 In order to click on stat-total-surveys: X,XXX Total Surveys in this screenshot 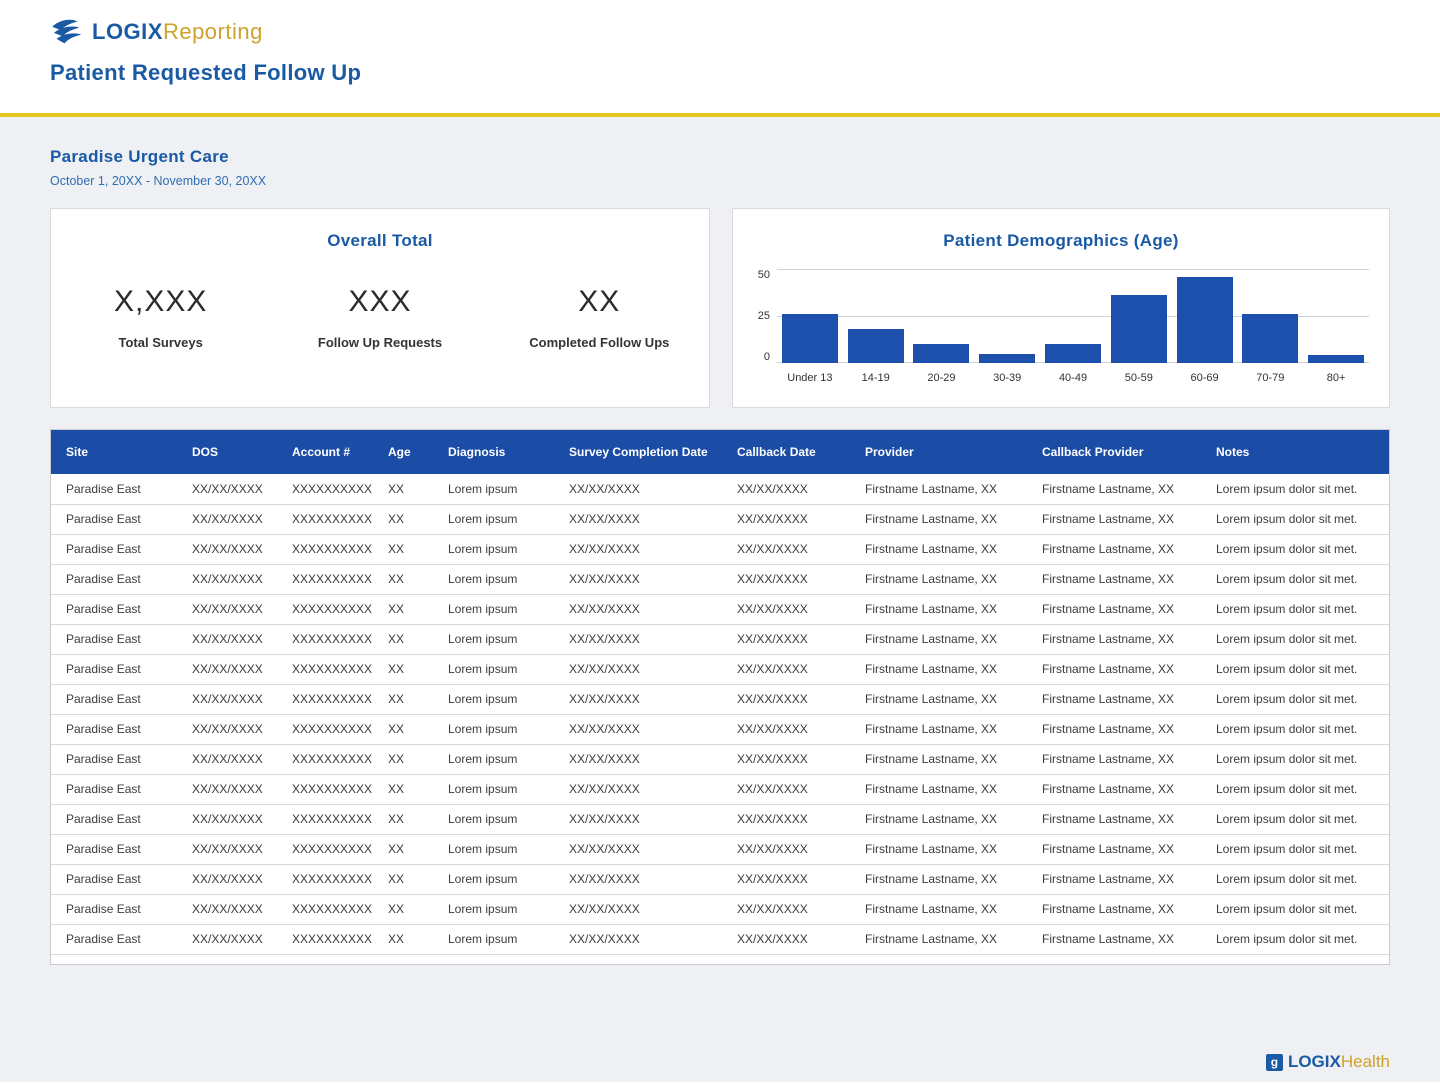, I will do `click(160, 317)`.